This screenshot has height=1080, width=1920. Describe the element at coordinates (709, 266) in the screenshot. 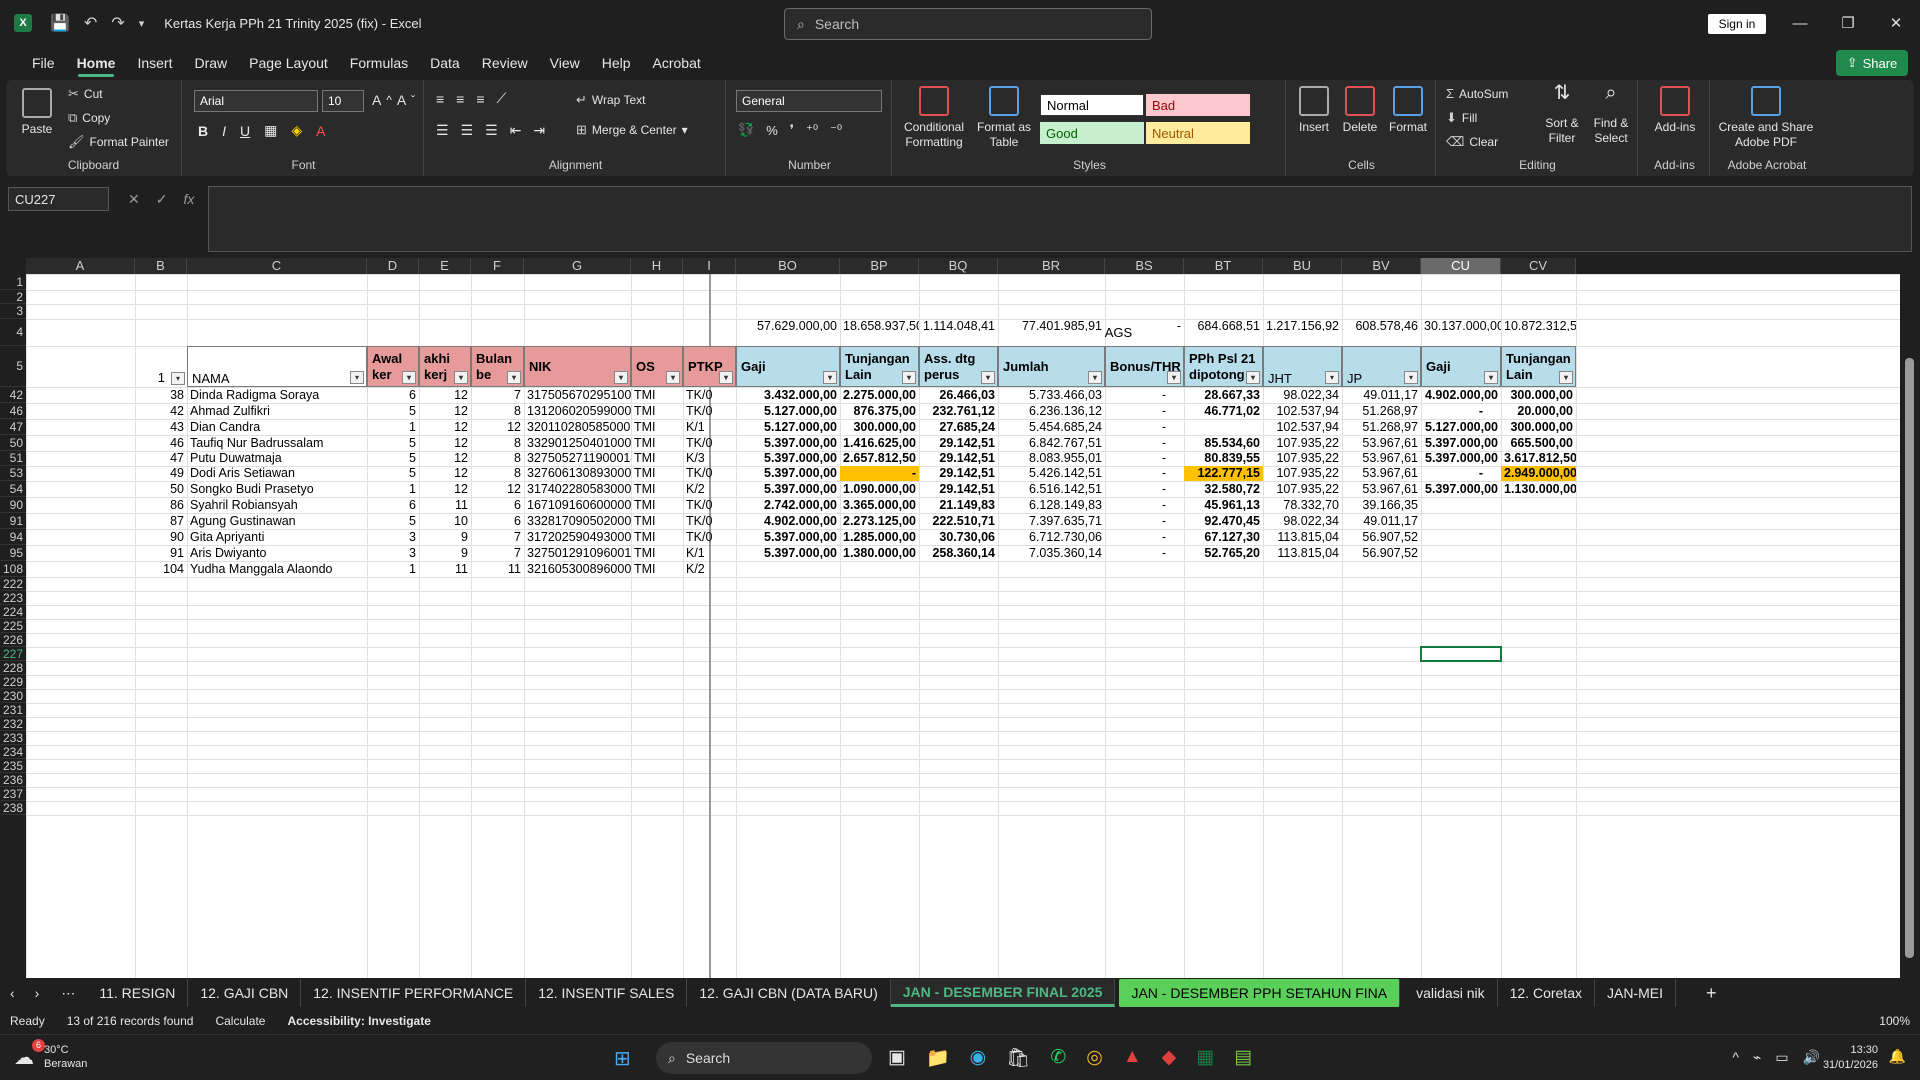

I see `column-header-i: I` at that location.